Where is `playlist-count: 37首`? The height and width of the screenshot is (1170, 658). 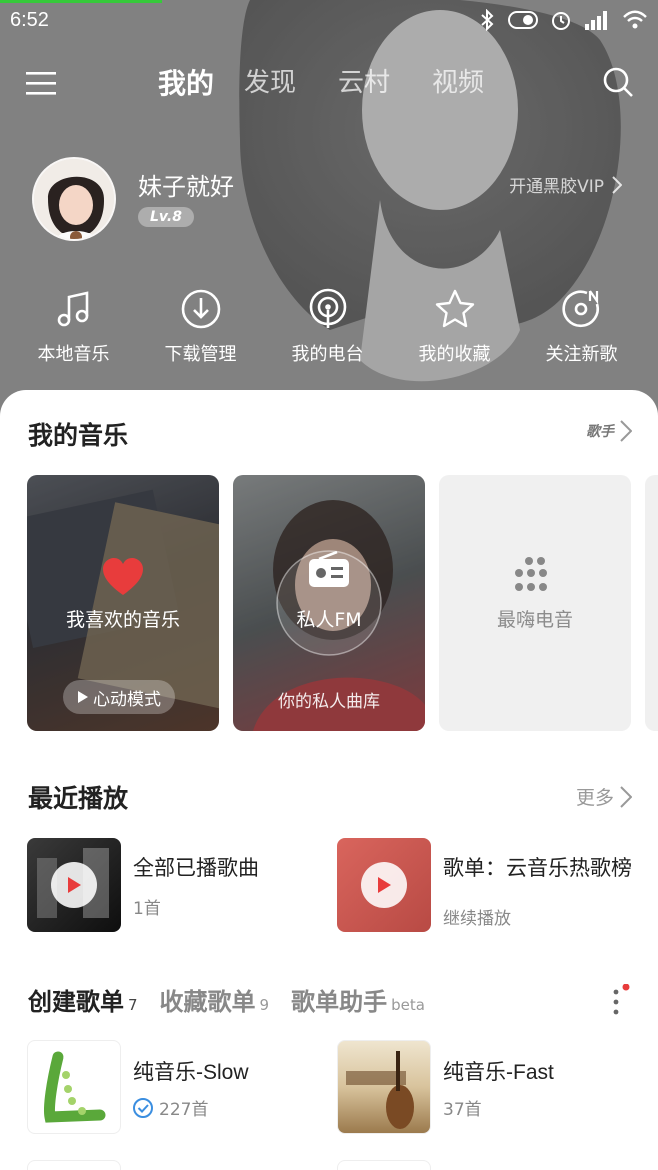 playlist-count: 37首 is located at coordinates (462, 1110).